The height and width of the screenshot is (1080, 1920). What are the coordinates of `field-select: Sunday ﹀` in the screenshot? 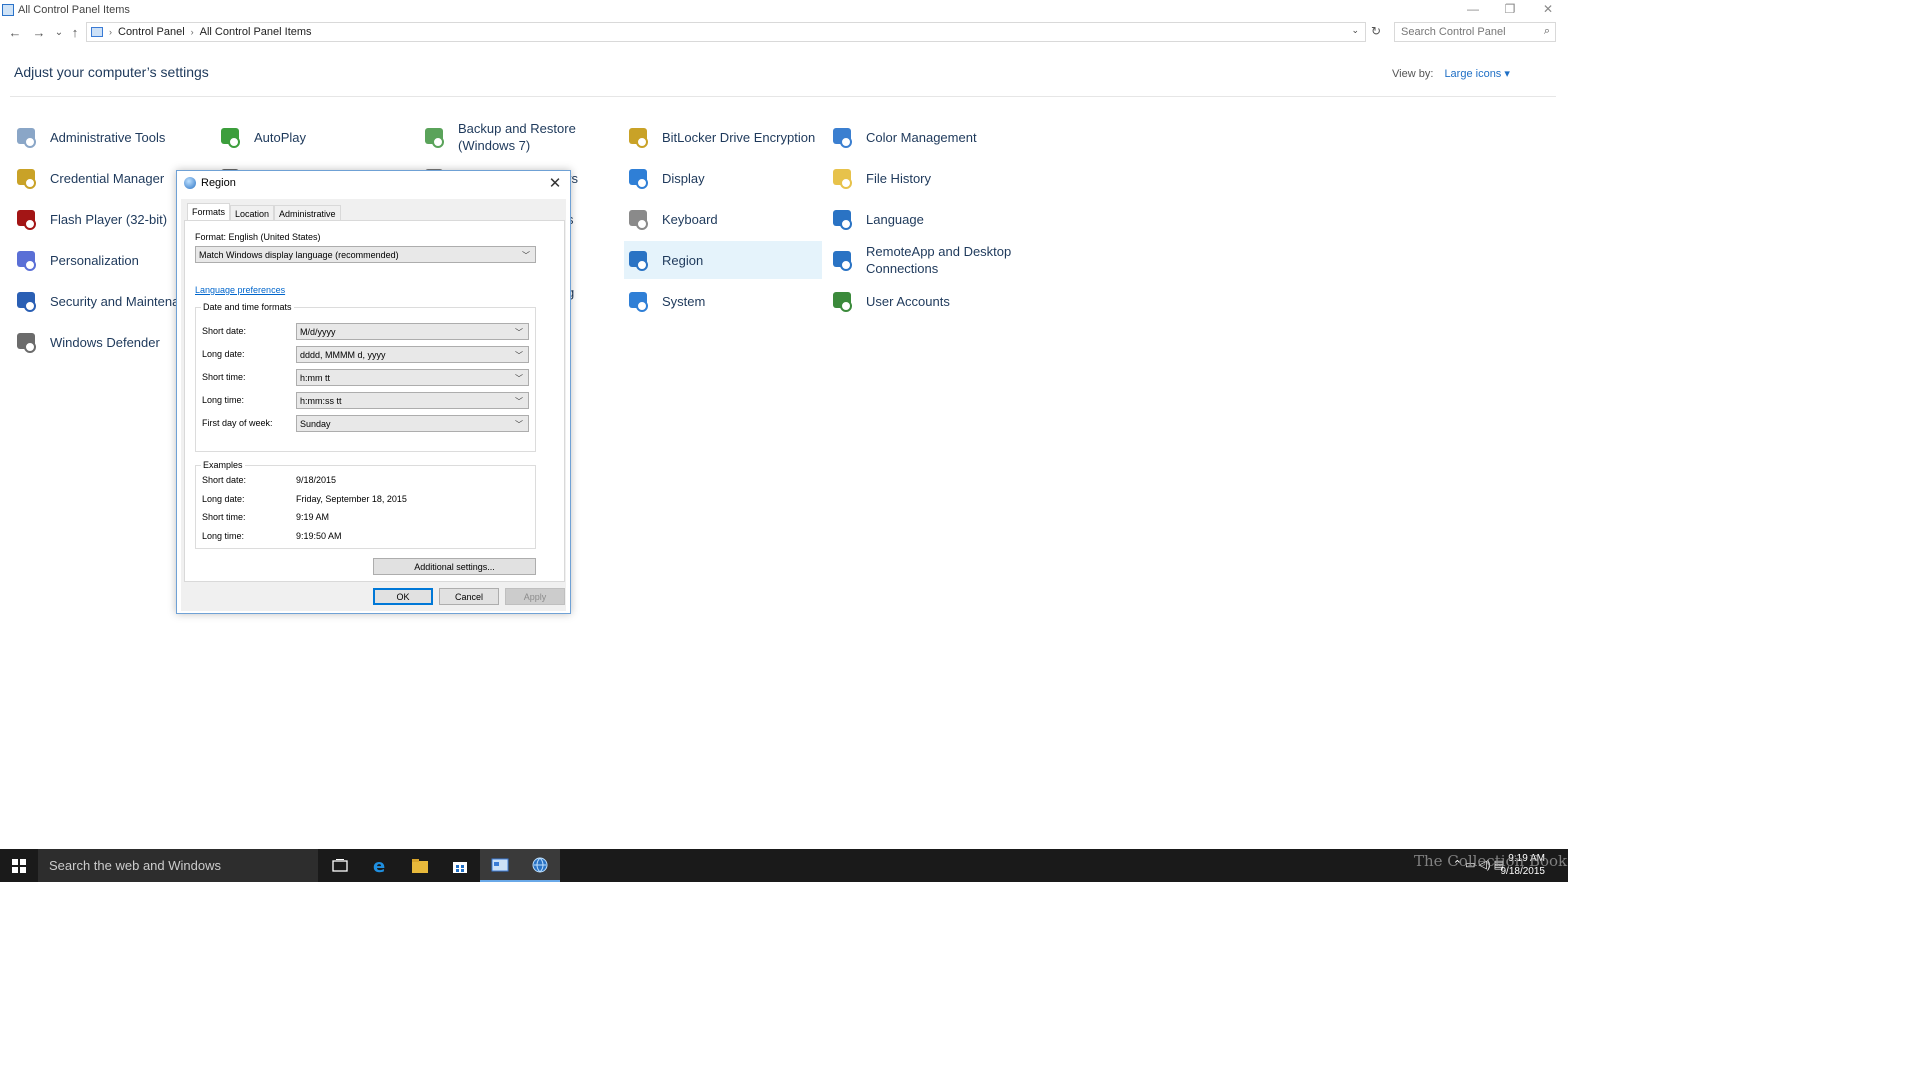 It's located at (412, 423).